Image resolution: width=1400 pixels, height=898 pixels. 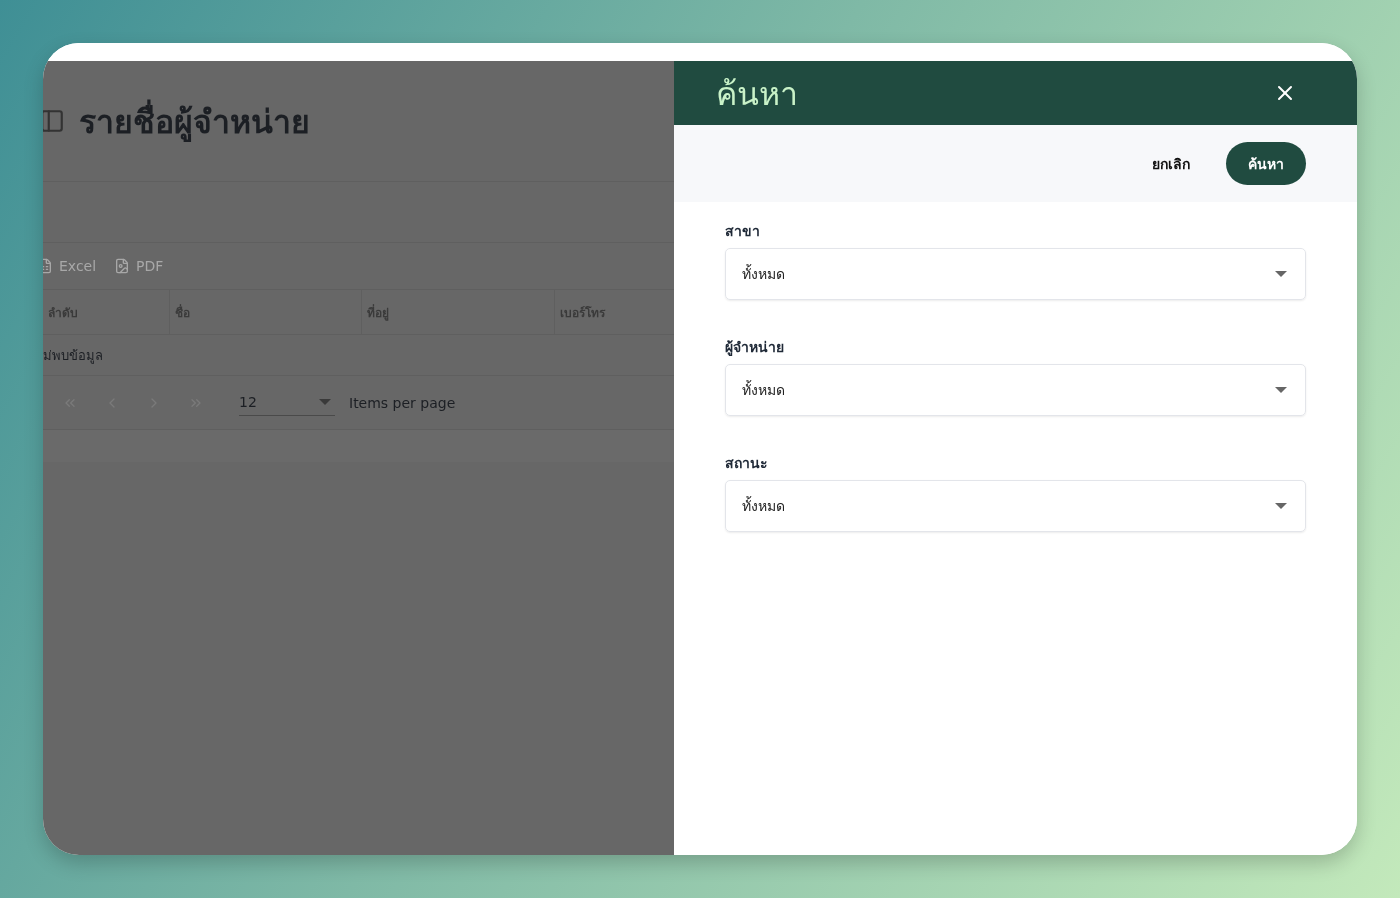 I want to click on drawer-title: ค้นหา, so click(x=757, y=94).